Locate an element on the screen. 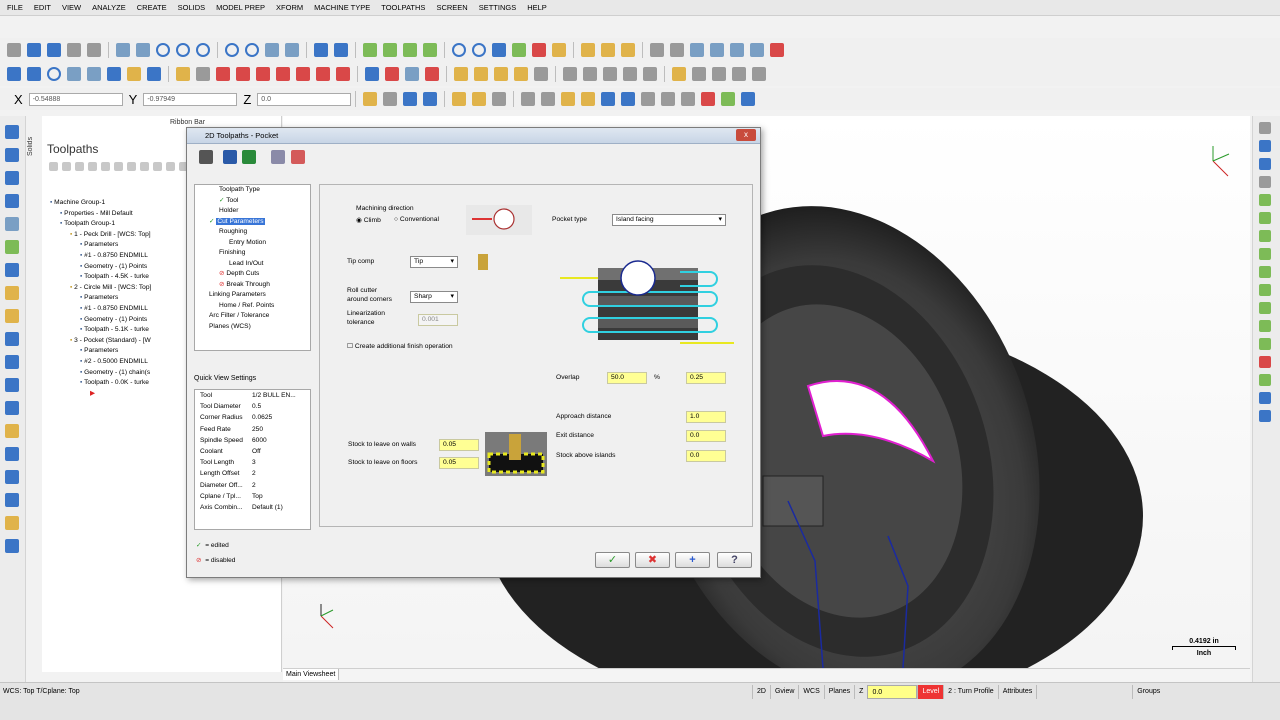  menu-analyze: ANALYZE is located at coordinates (109, 7).